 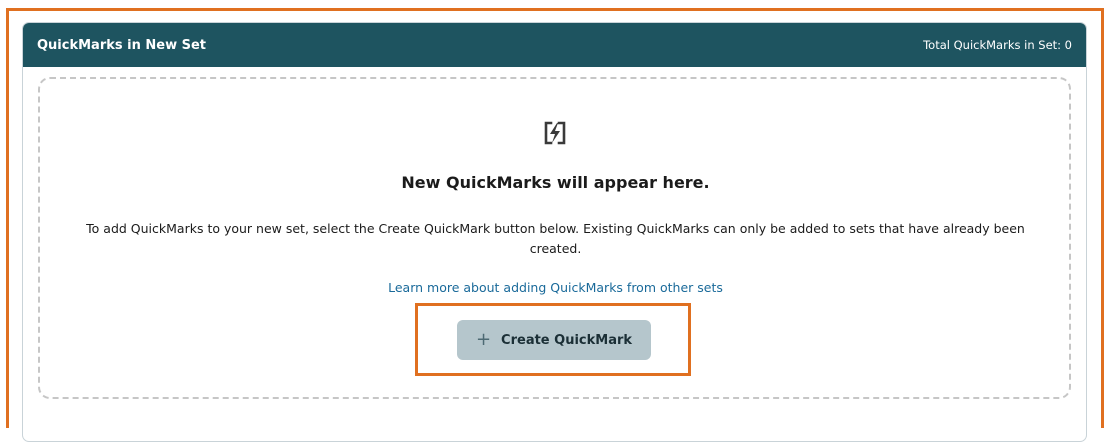 I want to click on empty-state-title: New QuickMarks will appear here., so click(x=555, y=182).